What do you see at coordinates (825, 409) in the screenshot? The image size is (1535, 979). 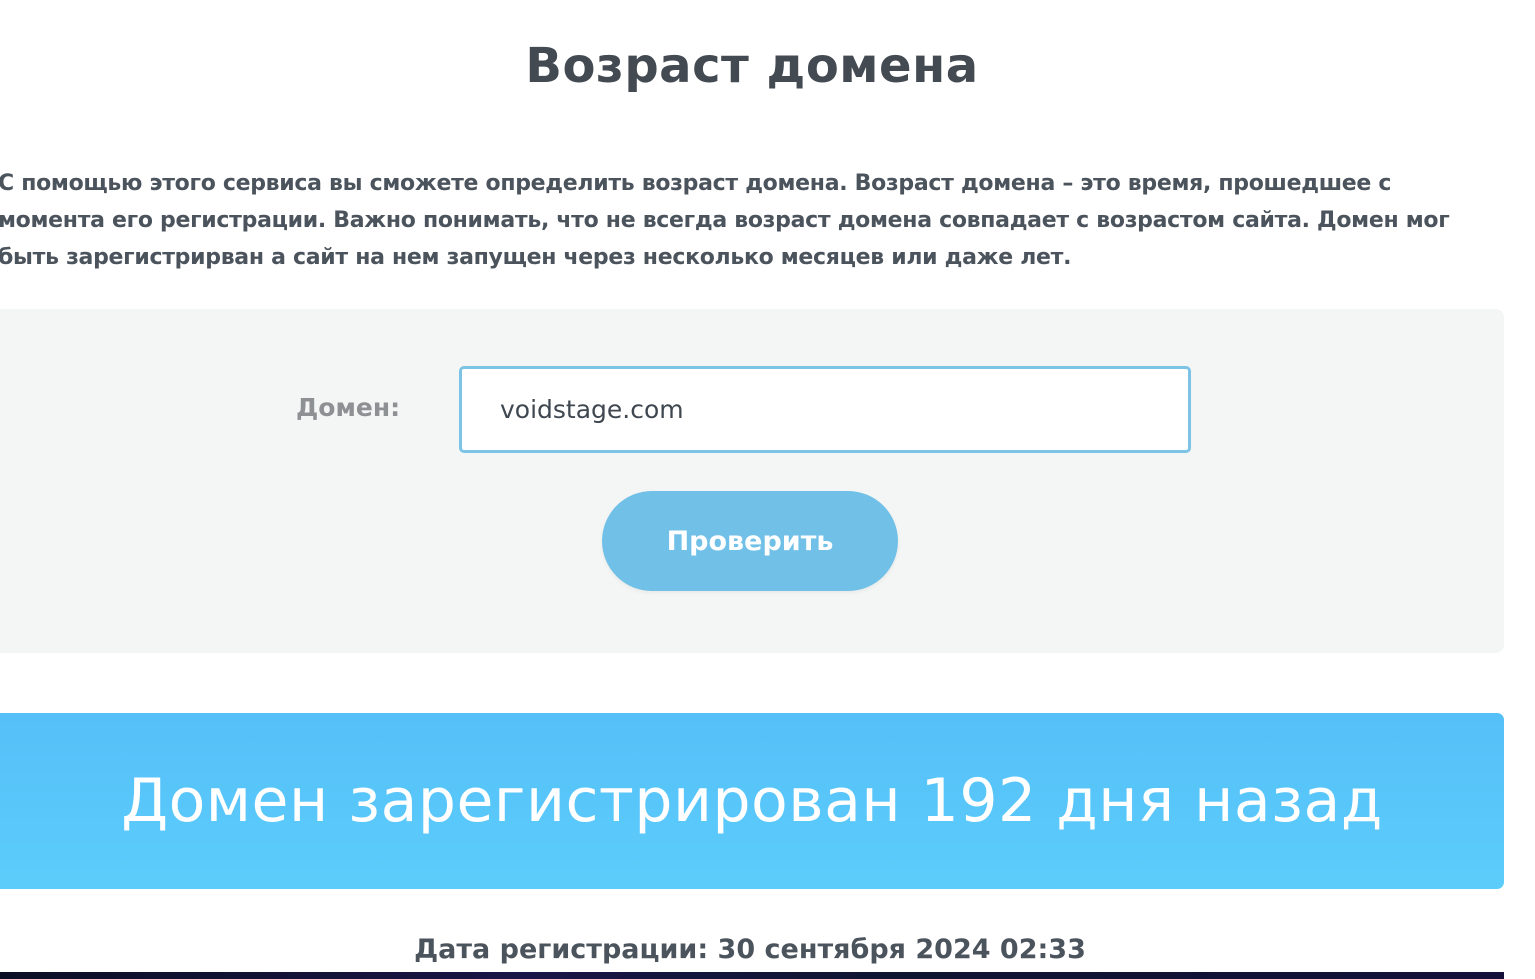 I see `domain-input` at bounding box center [825, 409].